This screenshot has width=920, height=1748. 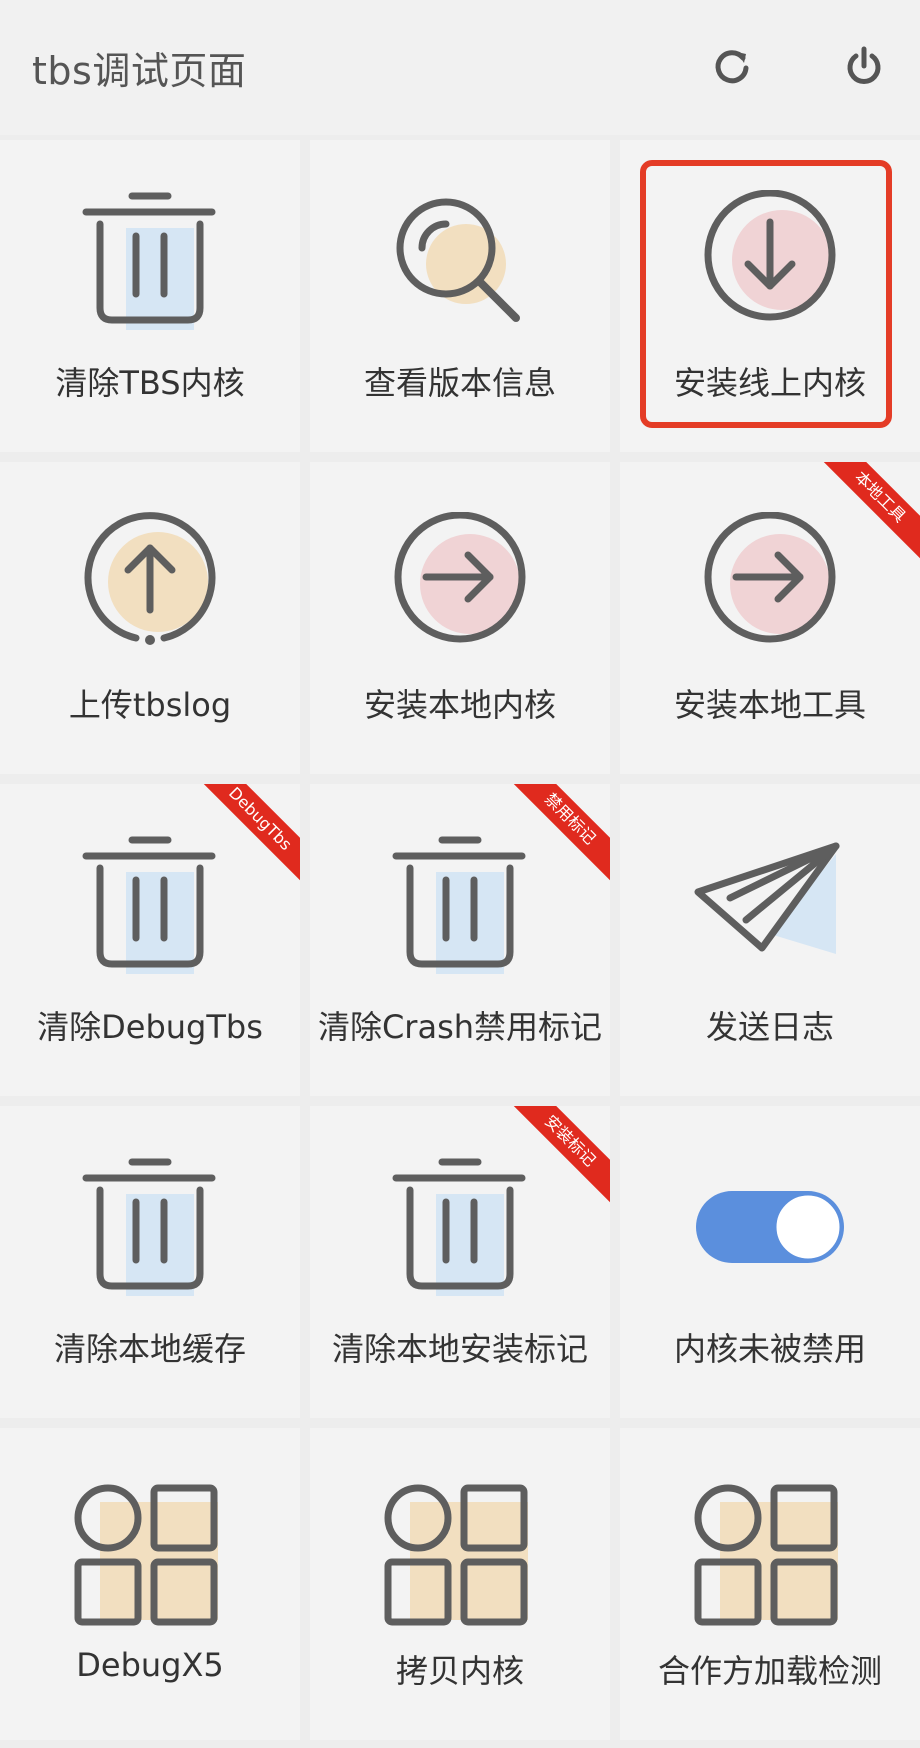 I want to click on download-circle-icon, so click(x=770, y=255).